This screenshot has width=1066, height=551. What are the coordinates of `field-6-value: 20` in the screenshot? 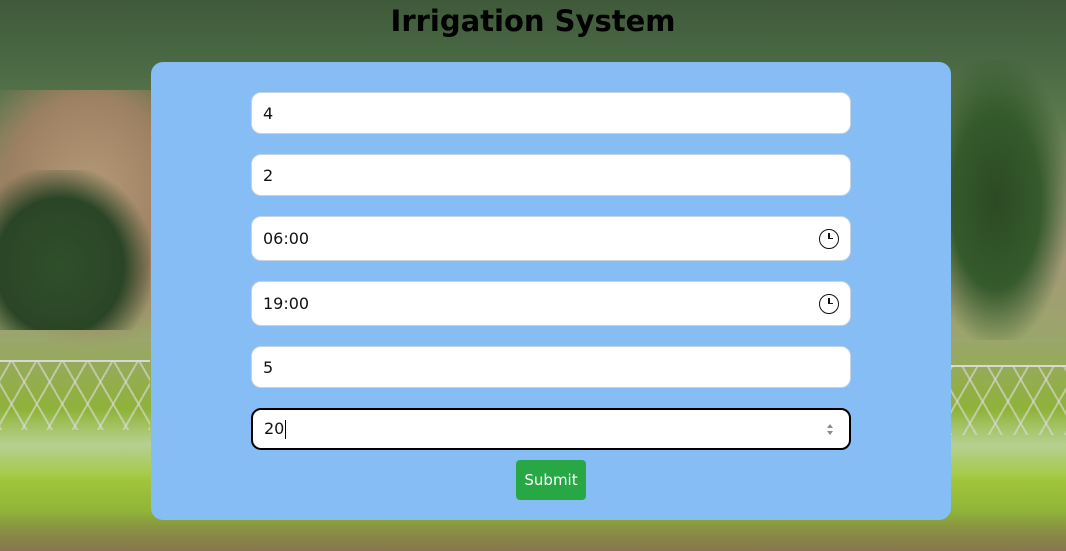 It's located at (274, 428).